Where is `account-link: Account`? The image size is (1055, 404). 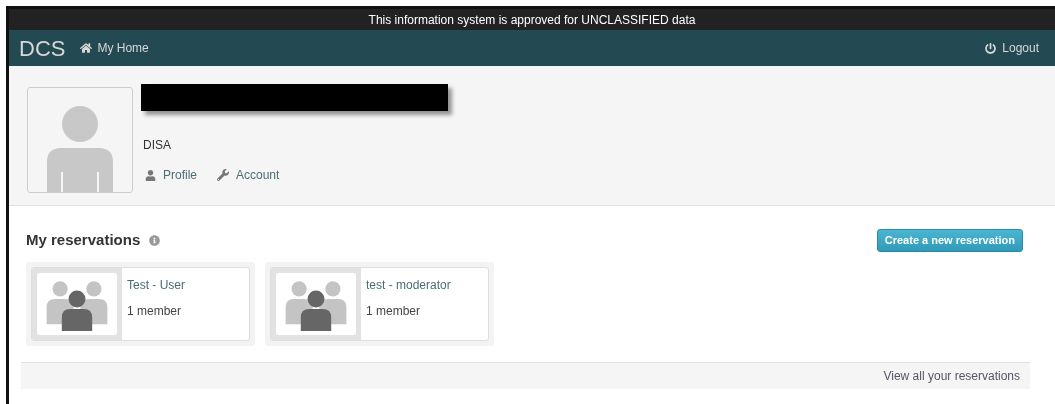
account-link: Account is located at coordinates (248, 175).